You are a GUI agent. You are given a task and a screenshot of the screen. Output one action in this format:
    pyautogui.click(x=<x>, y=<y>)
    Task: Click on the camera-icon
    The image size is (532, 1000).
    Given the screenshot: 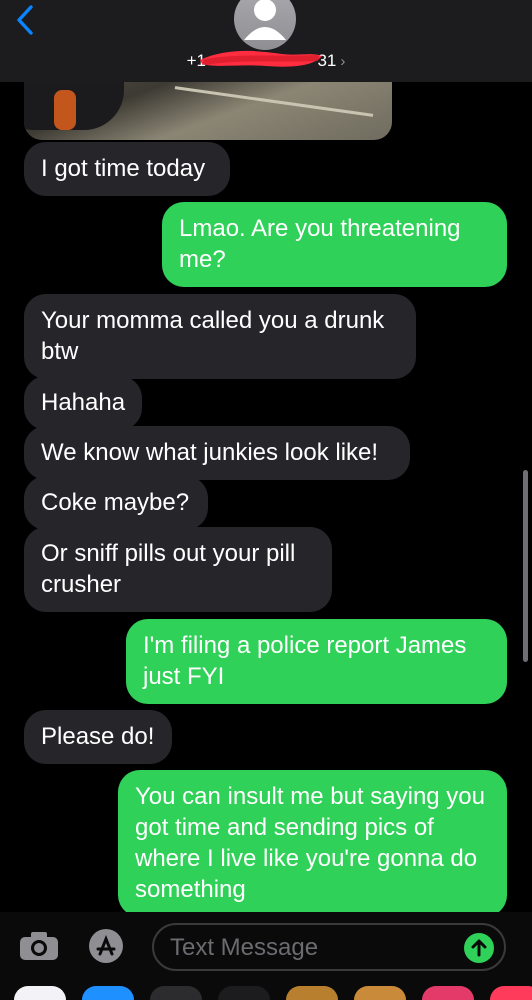 What is the action you would take?
    pyautogui.click(x=39, y=948)
    